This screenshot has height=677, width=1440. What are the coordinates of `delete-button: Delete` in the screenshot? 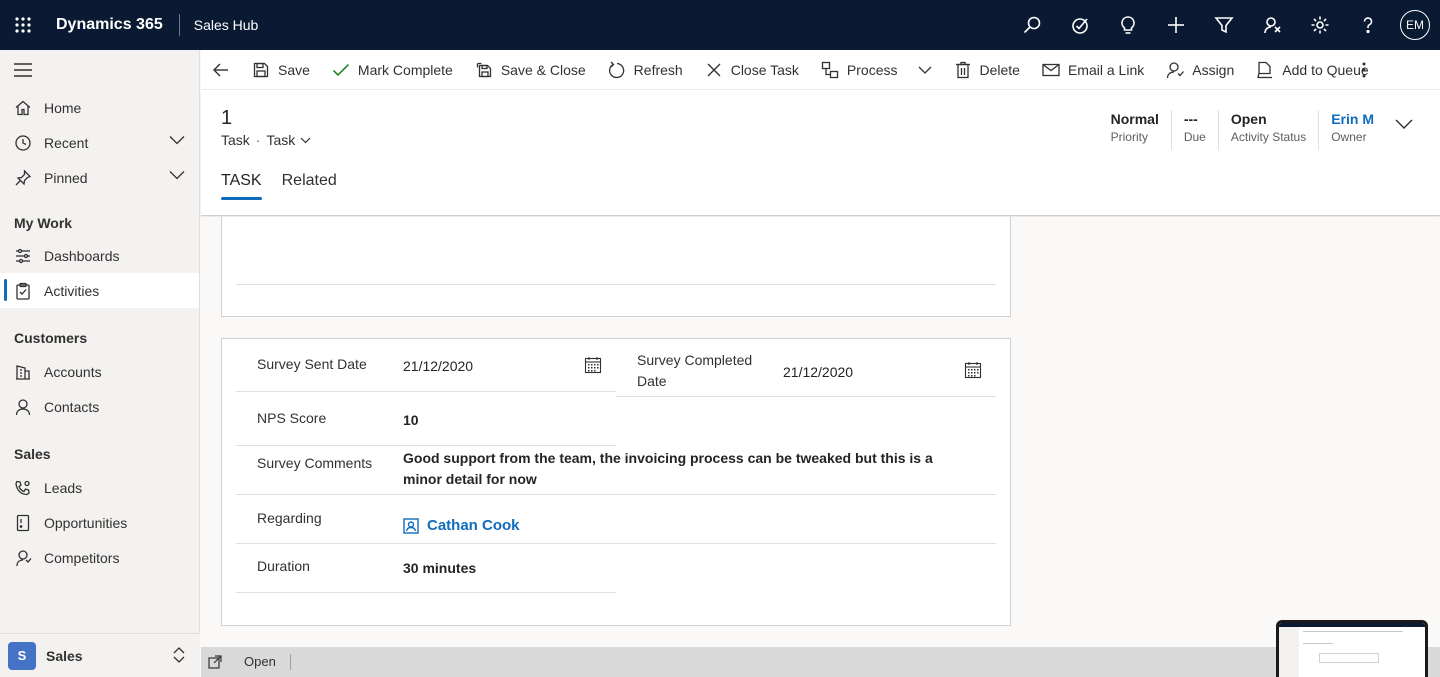 It's located at (987, 70).